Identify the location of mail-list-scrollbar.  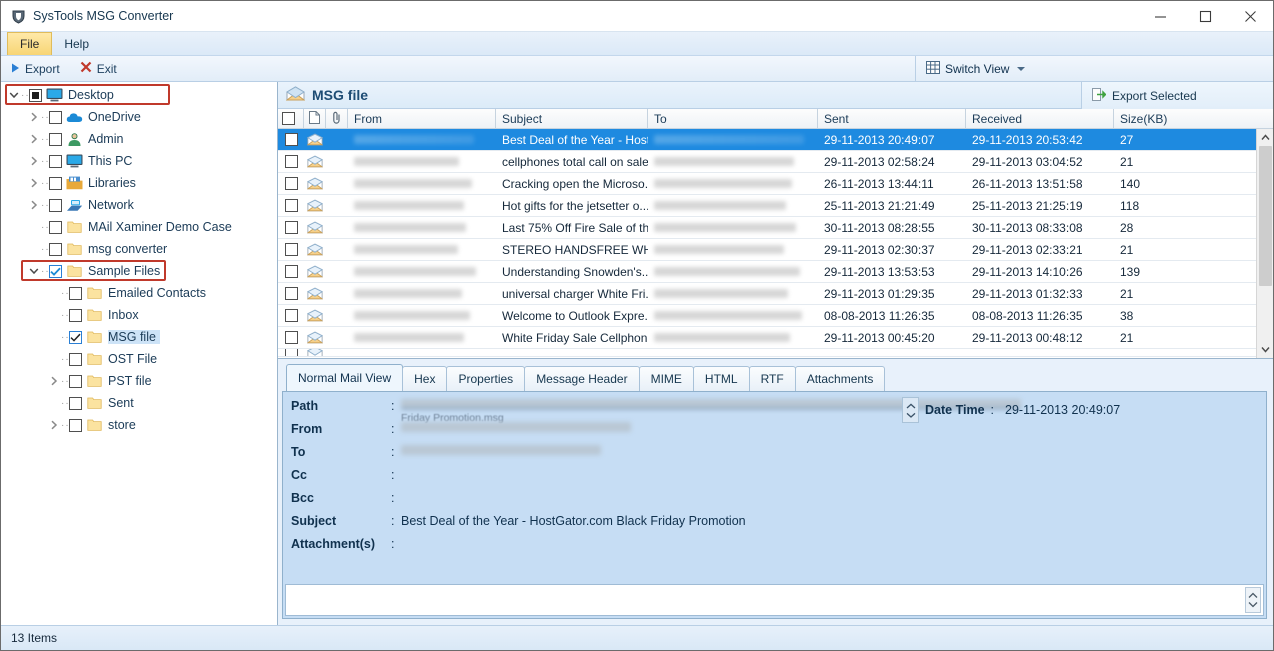
(1264, 243).